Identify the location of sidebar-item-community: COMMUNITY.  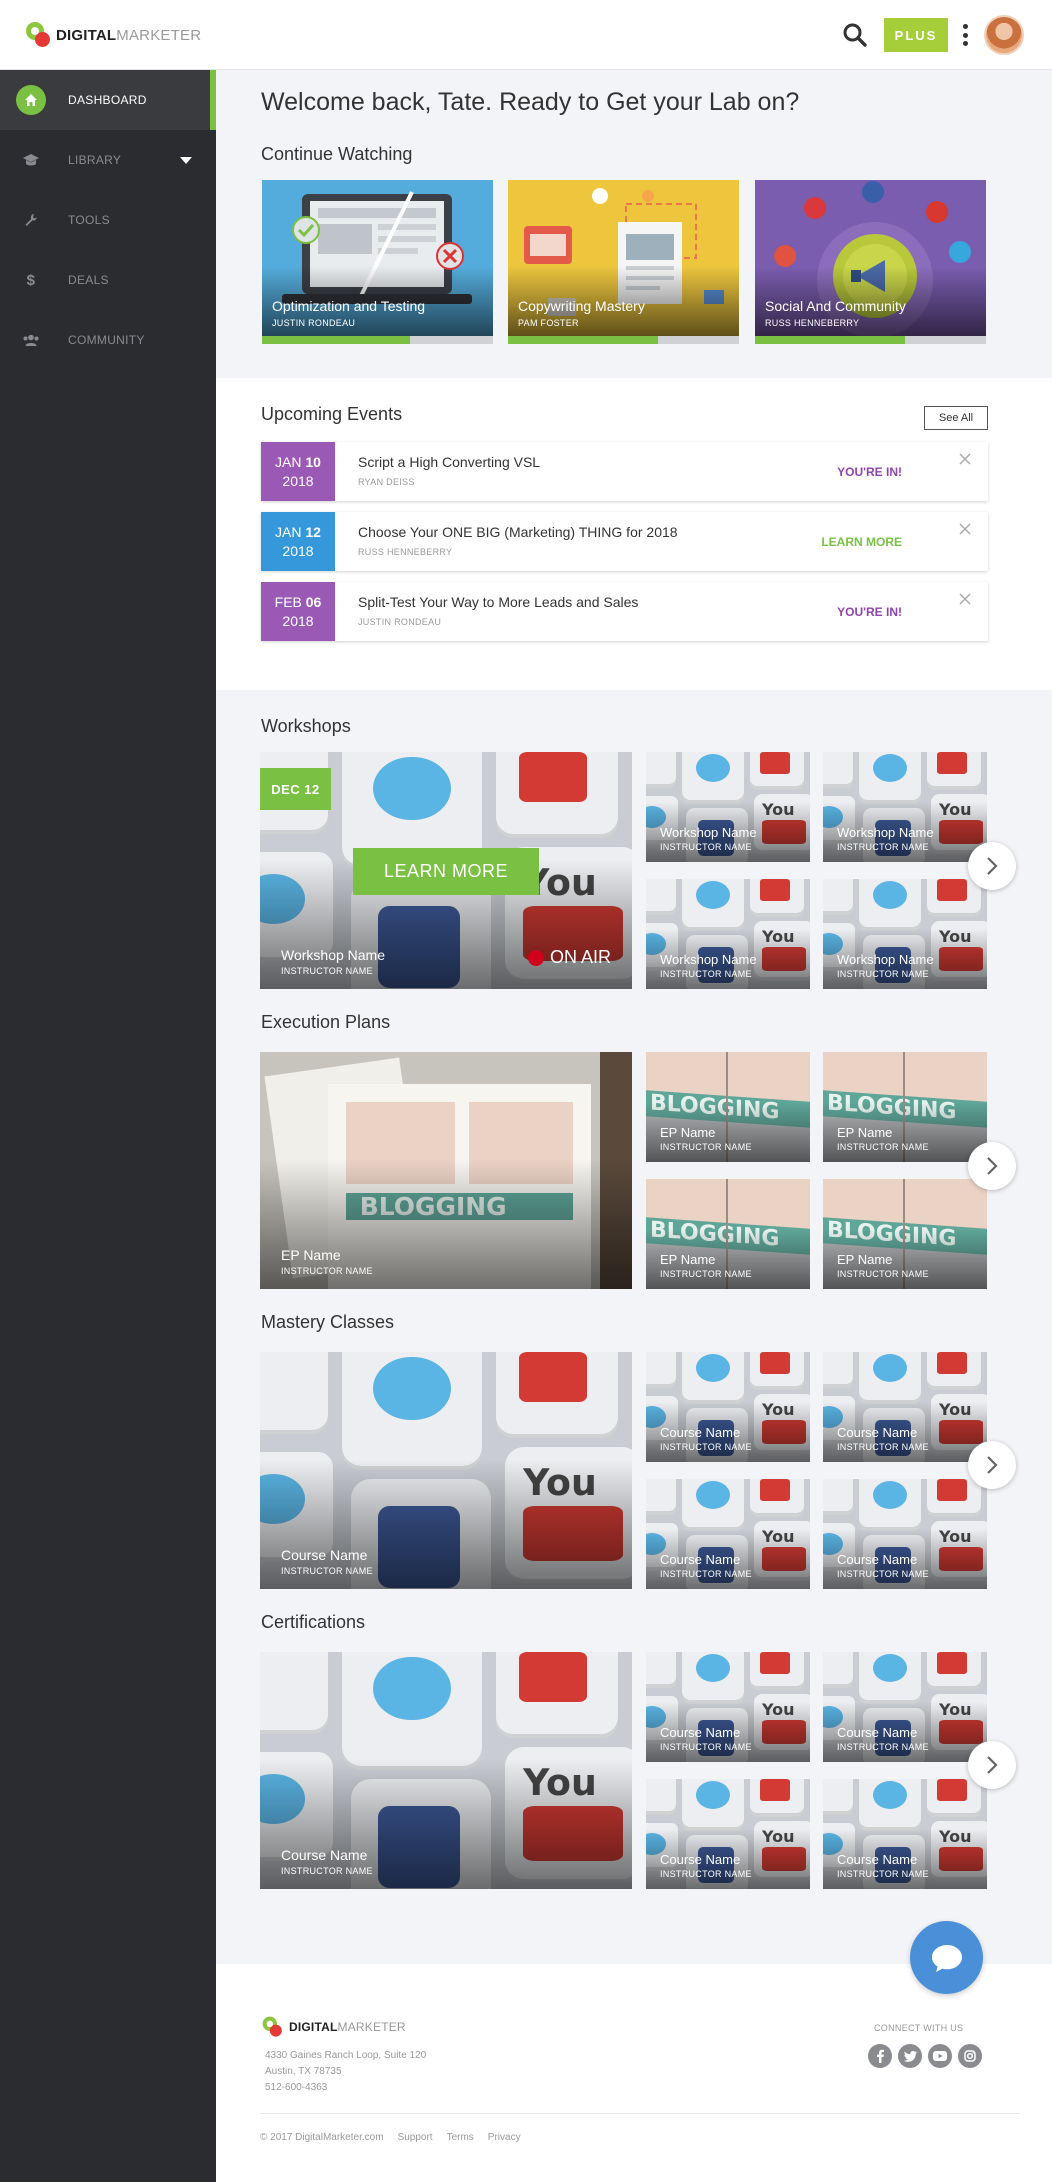
(108, 340).